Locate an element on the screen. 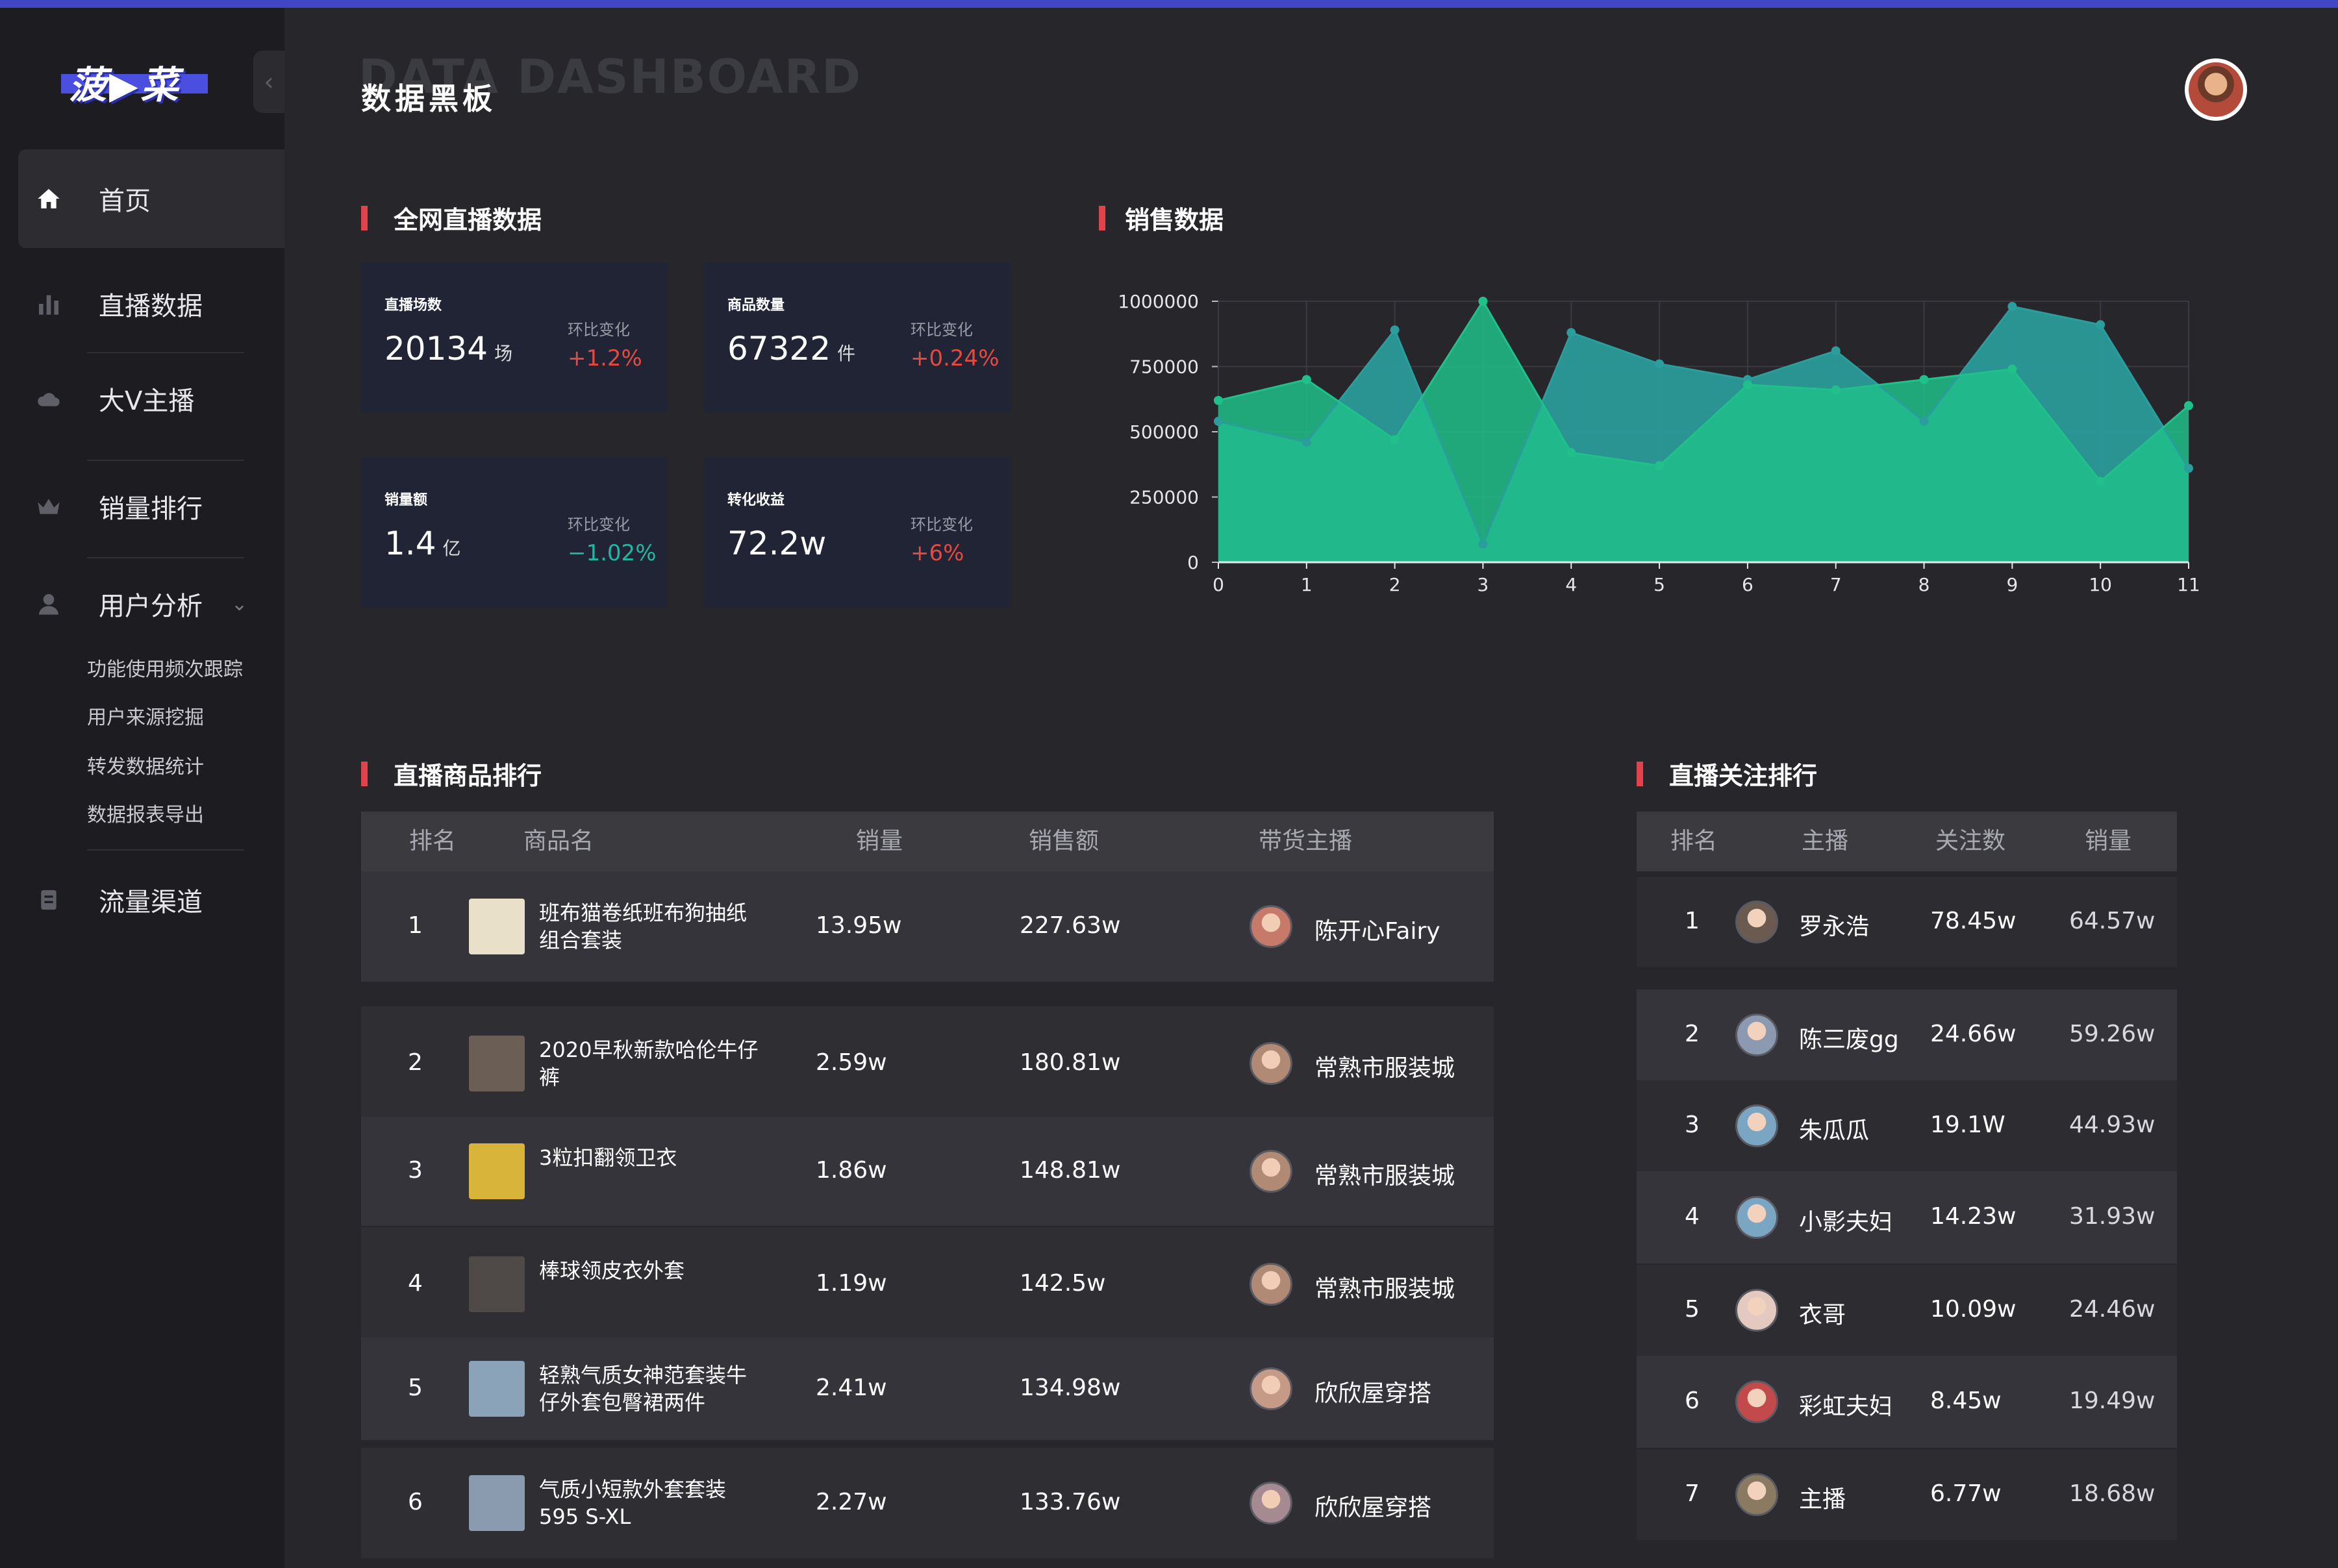 The width and height of the screenshot is (2338, 1568). section-title-follows: 直播关注排行 is located at coordinates (1727, 773).